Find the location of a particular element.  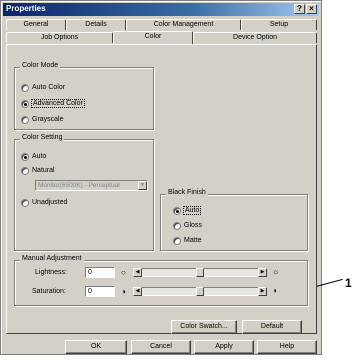

radio-setting-auto: Auto is located at coordinates (33, 156).